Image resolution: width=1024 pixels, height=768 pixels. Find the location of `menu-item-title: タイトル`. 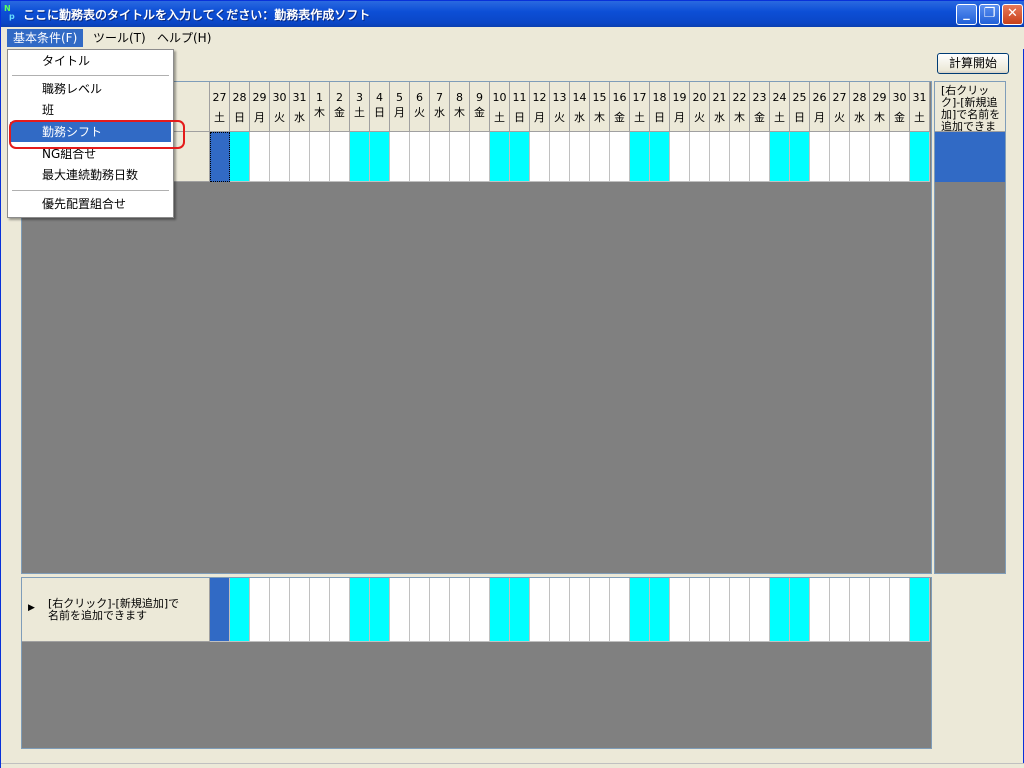

menu-item-title: タイトル is located at coordinates (90, 61).